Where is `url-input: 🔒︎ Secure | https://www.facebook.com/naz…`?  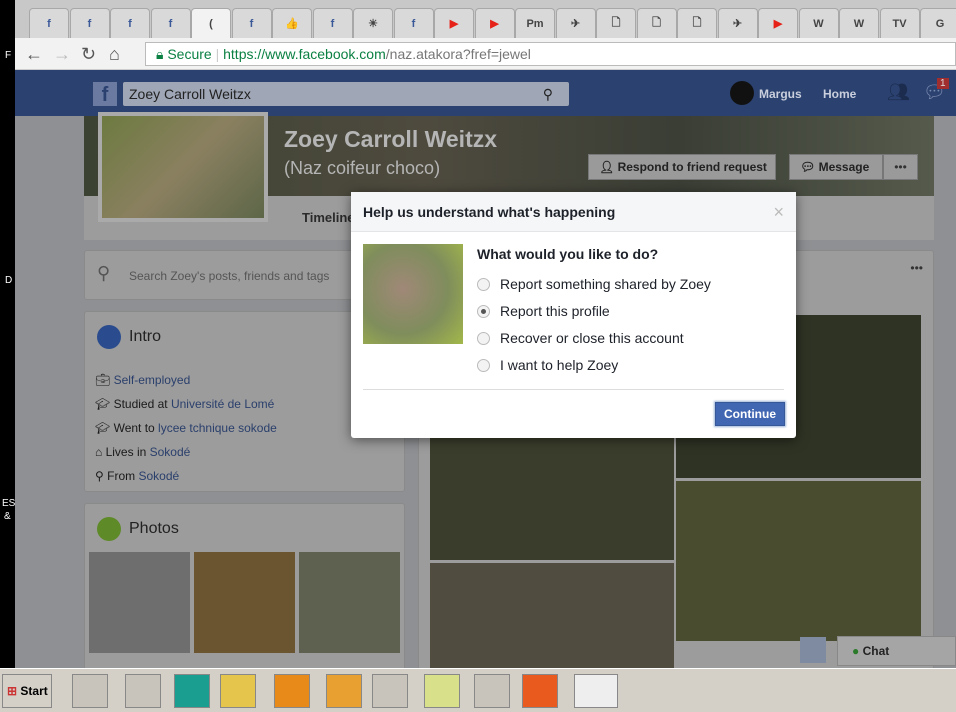
url-input: 🔒︎ Secure | https://www.facebook.com/naz… is located at coordinates (550, 54).